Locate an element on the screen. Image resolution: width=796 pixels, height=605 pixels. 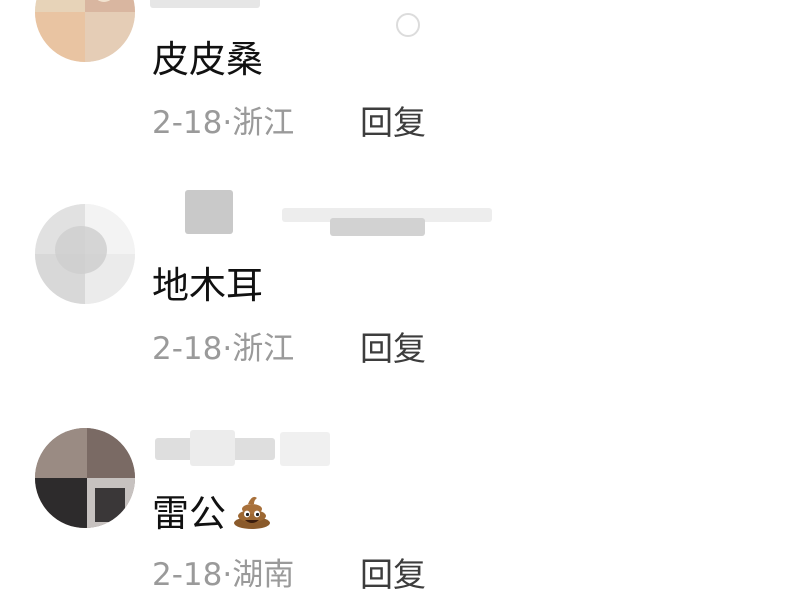
comment-meta: 2-18·湖南 is located at coordinates (223, 575).